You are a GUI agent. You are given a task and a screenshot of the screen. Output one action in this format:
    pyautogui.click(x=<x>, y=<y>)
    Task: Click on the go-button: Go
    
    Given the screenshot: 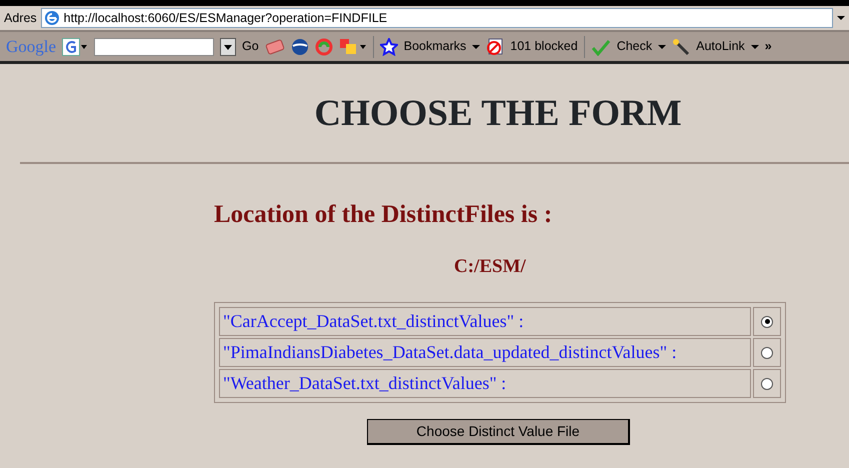 What is the action you would take?
    pyautogui.click(x=250, y=46)
    